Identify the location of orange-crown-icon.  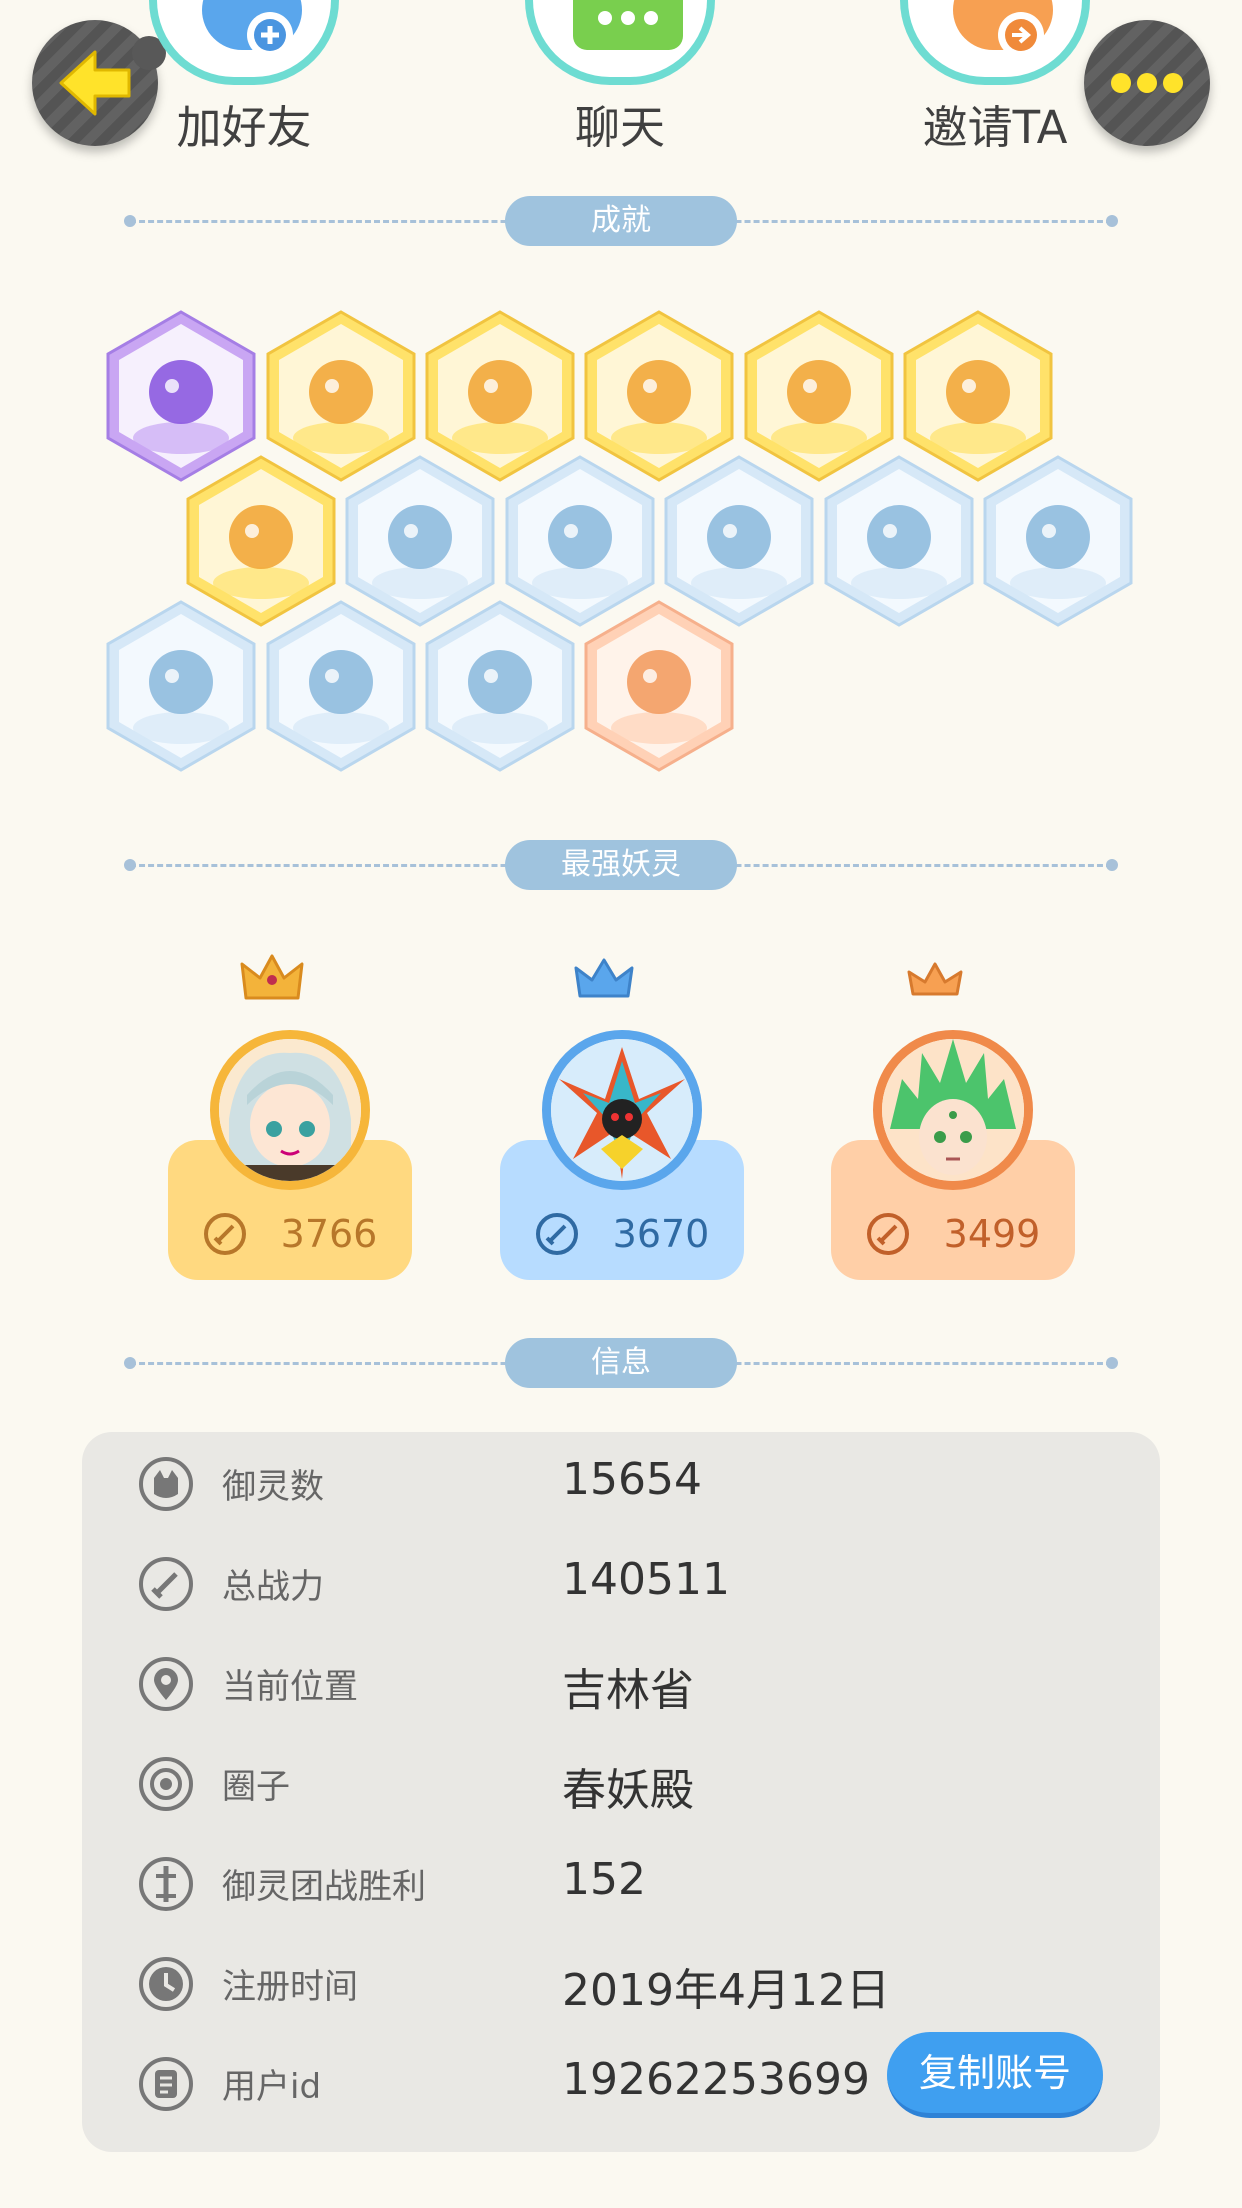
(935, 979).